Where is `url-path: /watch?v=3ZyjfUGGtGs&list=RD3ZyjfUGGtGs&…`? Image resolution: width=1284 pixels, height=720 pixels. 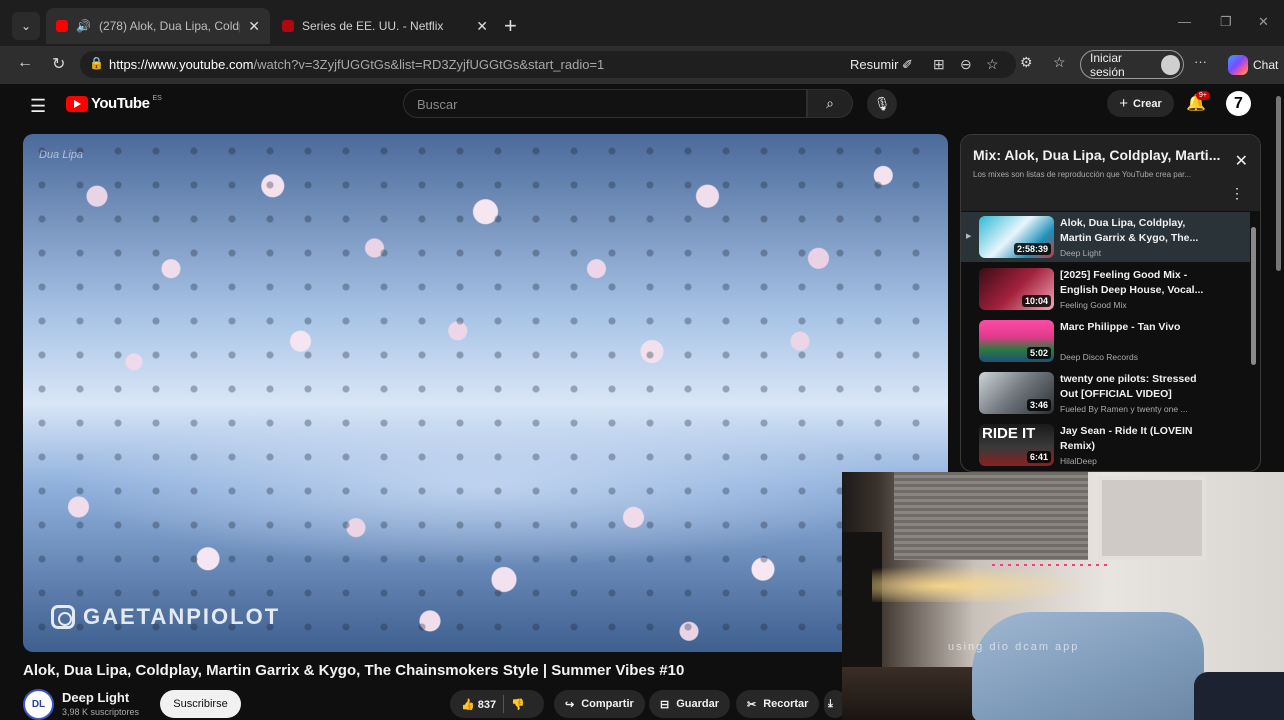
url-path: /watch?v=3ZyjfUGGtGs&list=RD3ZyjfUGGtGs&… is located at coordinates (429, 64).